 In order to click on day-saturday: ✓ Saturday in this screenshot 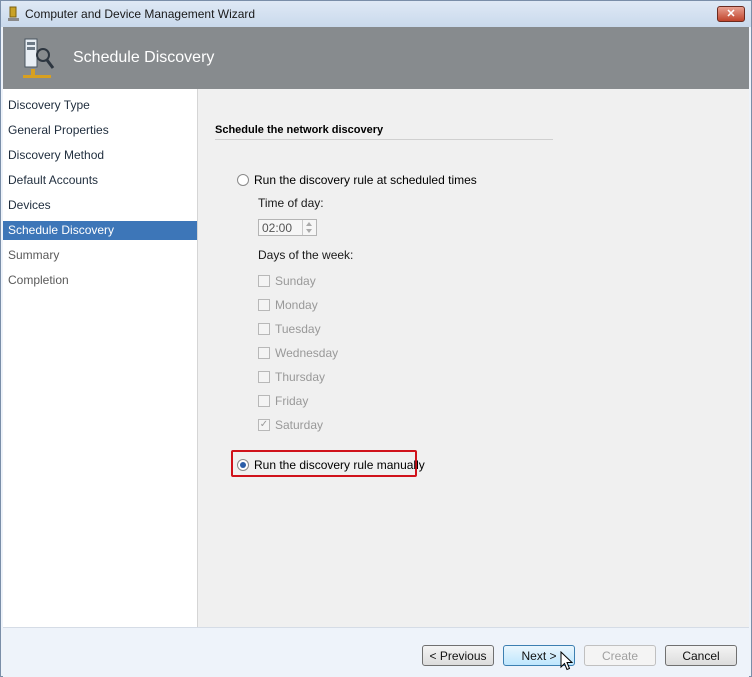, I will do `click(290, 425)`.